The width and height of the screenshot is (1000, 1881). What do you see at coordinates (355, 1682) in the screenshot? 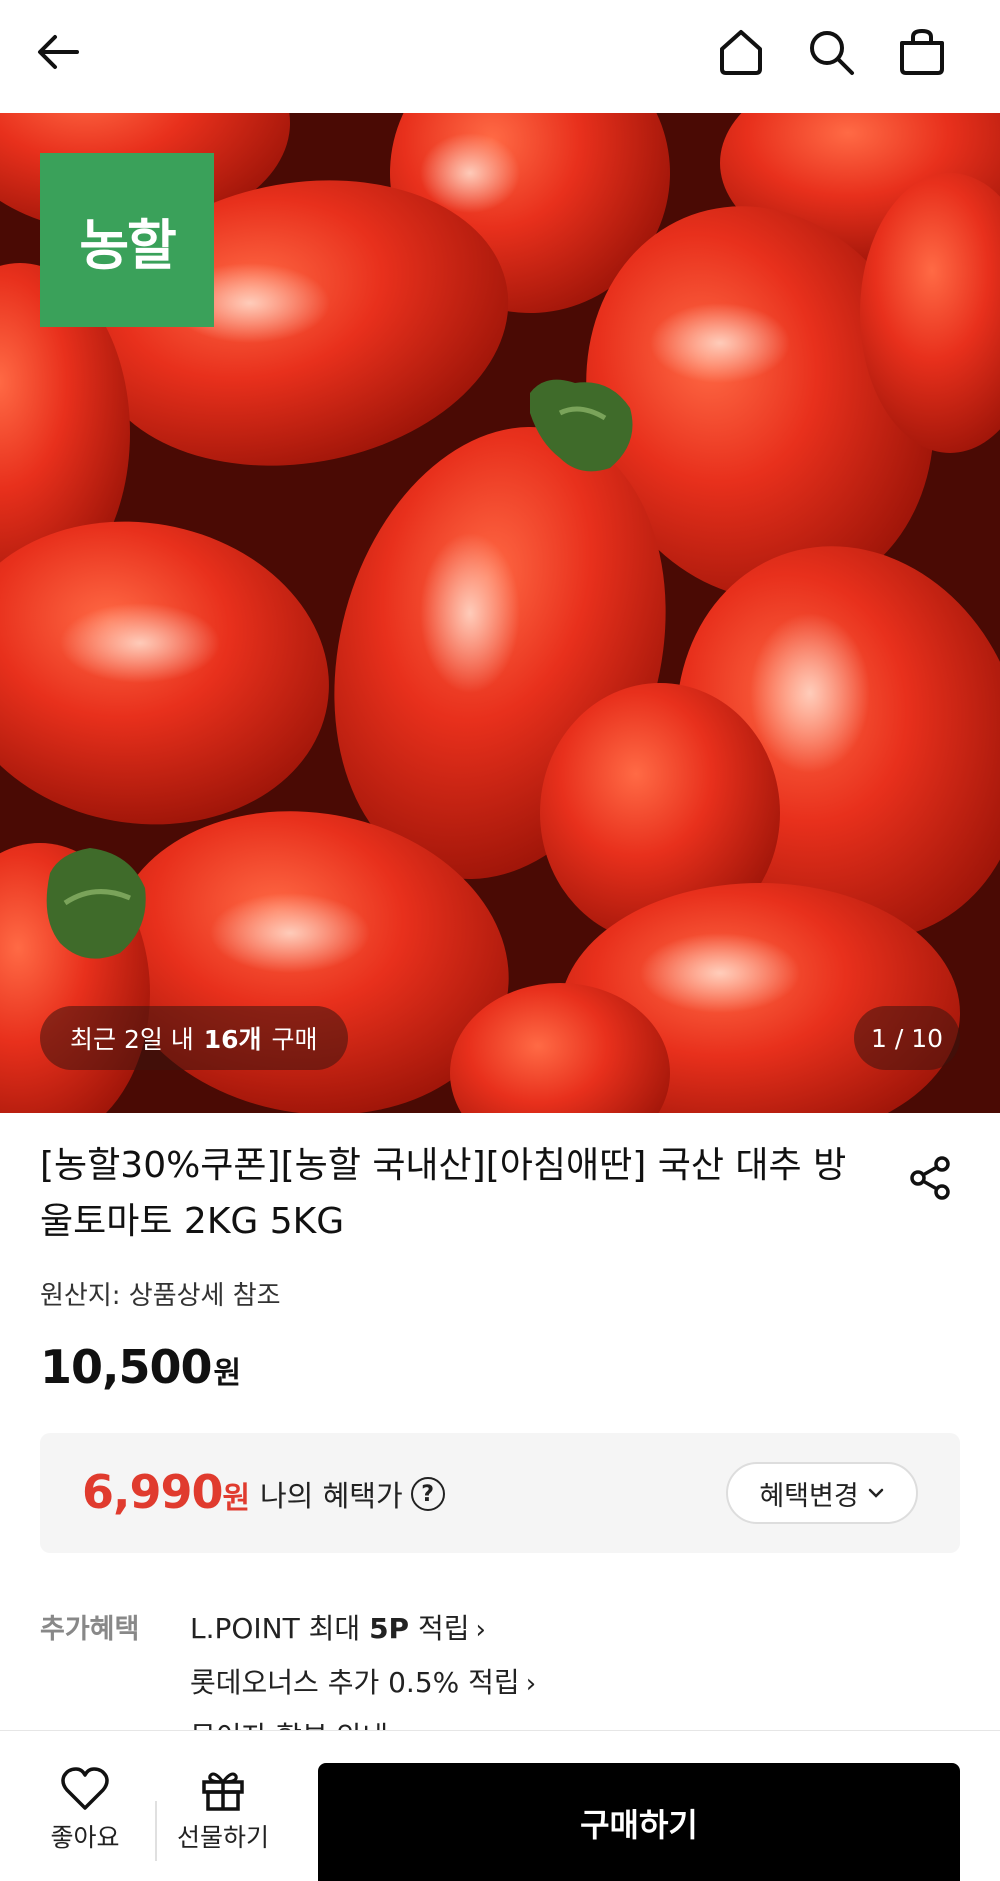
I see `extra-benefit-text: 롯데오너스 추가 0.5% 적립` at bounding box center [355, 1682].